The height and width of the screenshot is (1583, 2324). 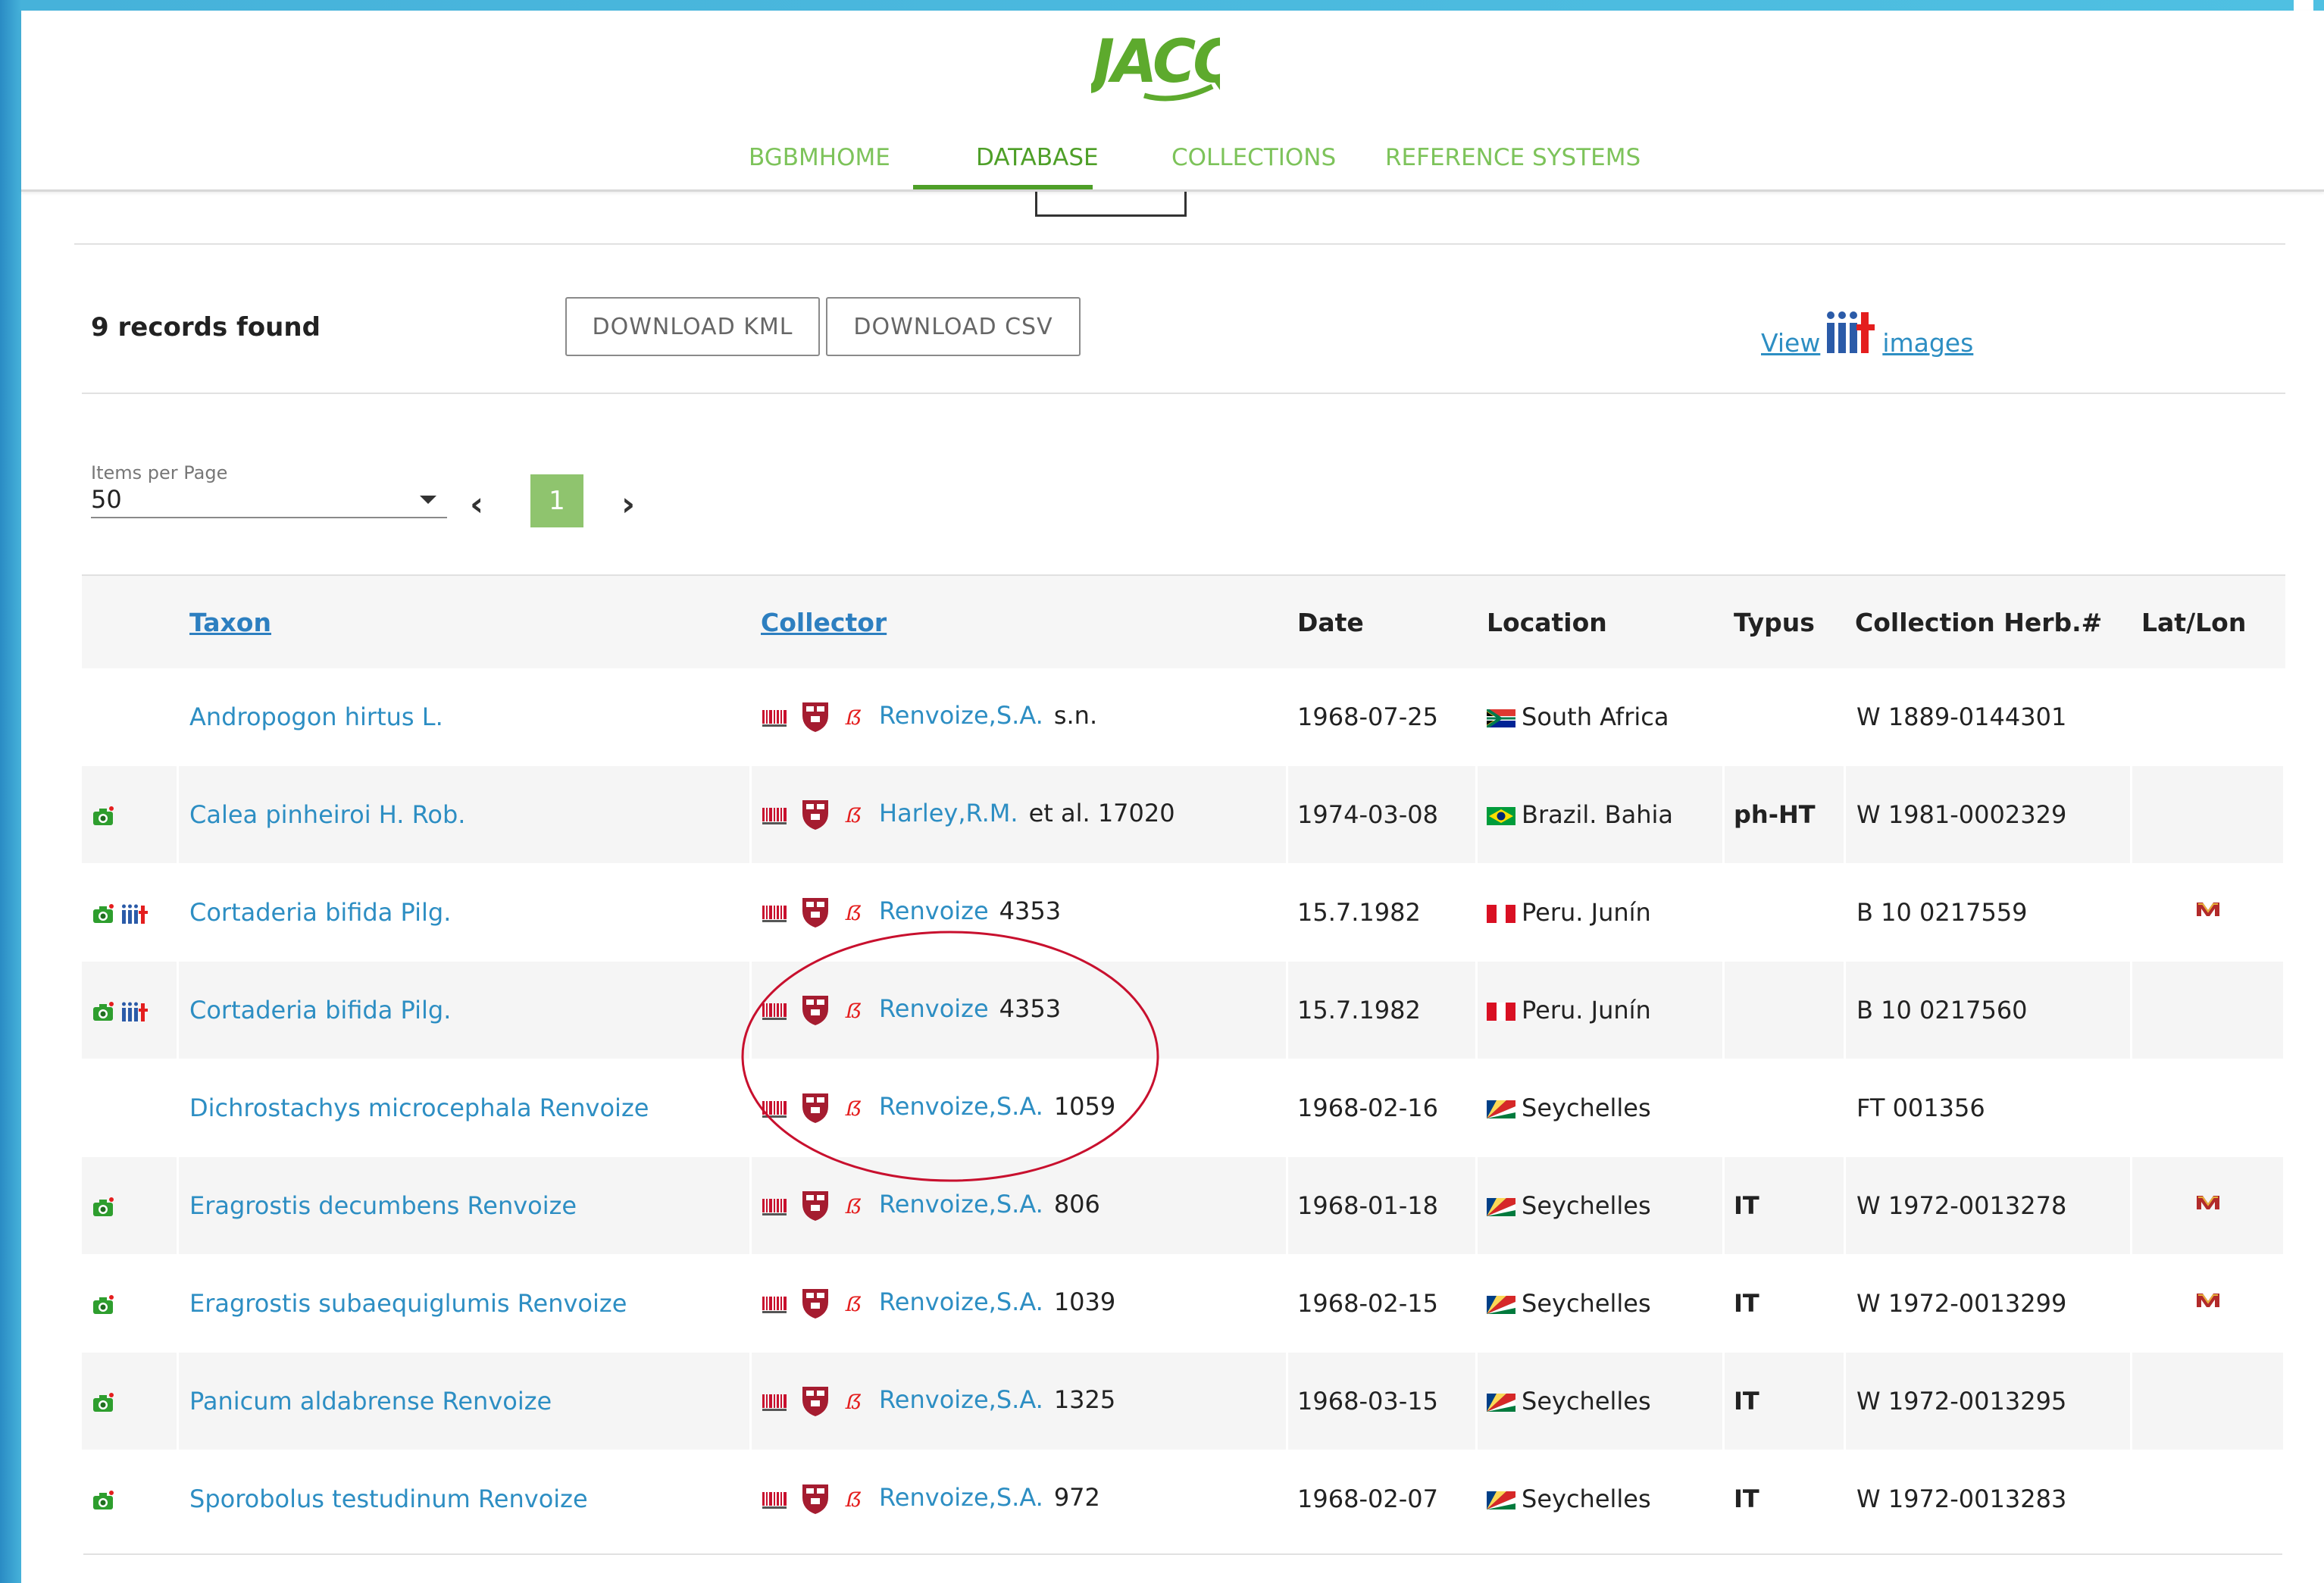 I want to click on next-page-button: ›, so click(x=628, y=504).